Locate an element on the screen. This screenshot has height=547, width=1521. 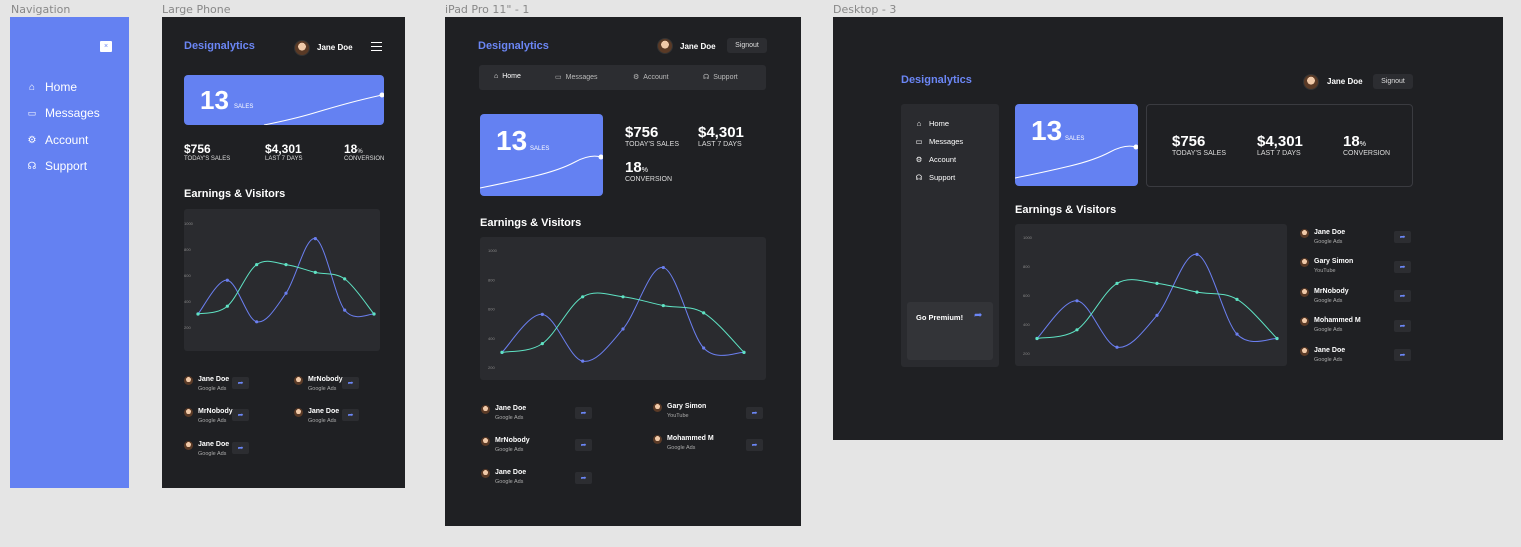
referrer-source: YouTube is located at coordinates (1325, 271).